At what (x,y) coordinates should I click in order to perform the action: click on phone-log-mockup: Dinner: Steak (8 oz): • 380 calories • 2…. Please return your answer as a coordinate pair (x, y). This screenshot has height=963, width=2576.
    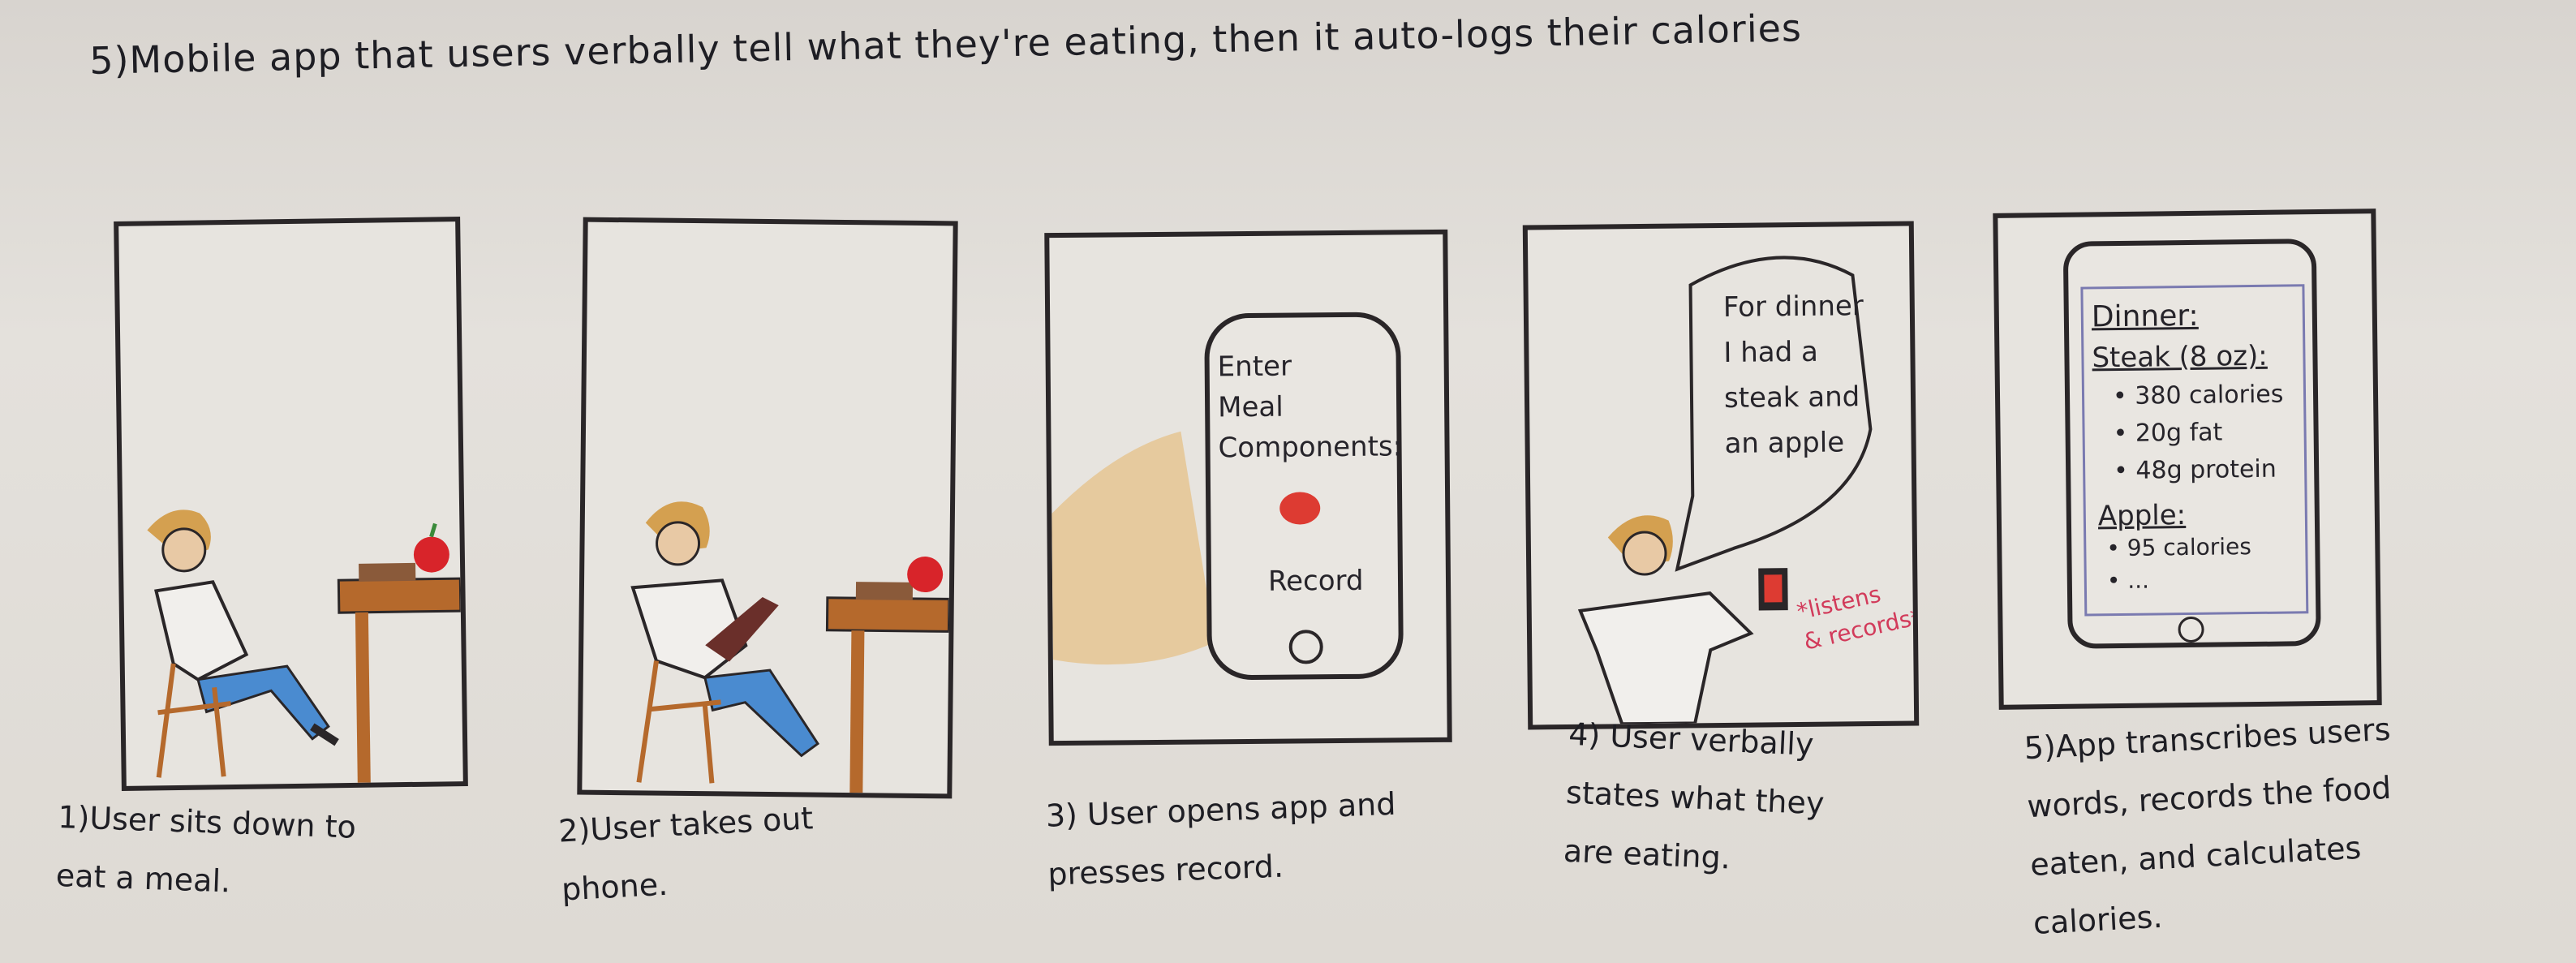
    Looking at the image, I should click on (2191, 444).